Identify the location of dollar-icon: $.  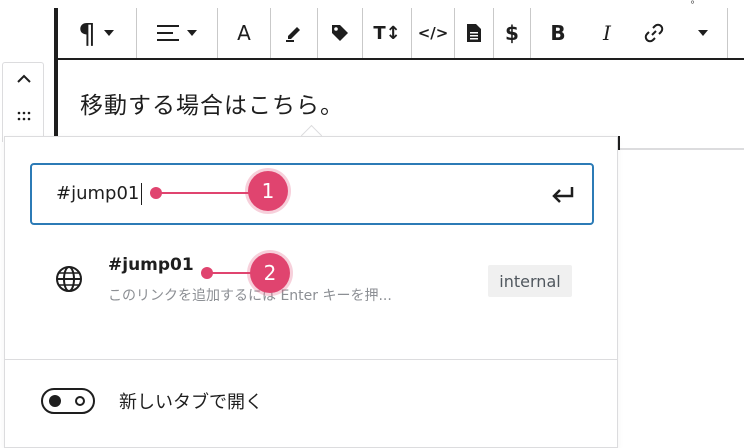
(512, 33).